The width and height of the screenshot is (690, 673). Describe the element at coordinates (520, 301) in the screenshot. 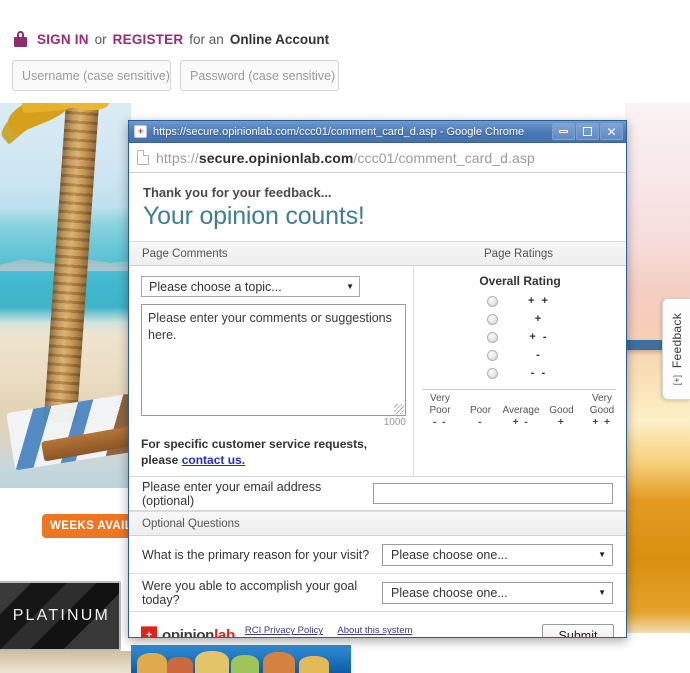

I see `rating-option-row: + +` at that location.